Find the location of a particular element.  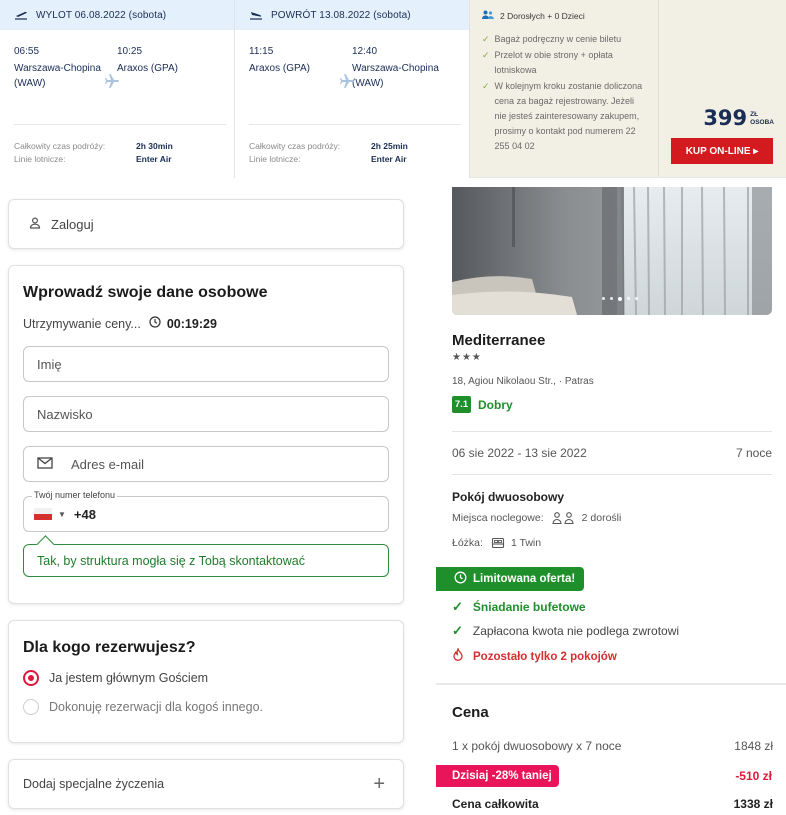

clock-icon is located at coordinates (460, 579).